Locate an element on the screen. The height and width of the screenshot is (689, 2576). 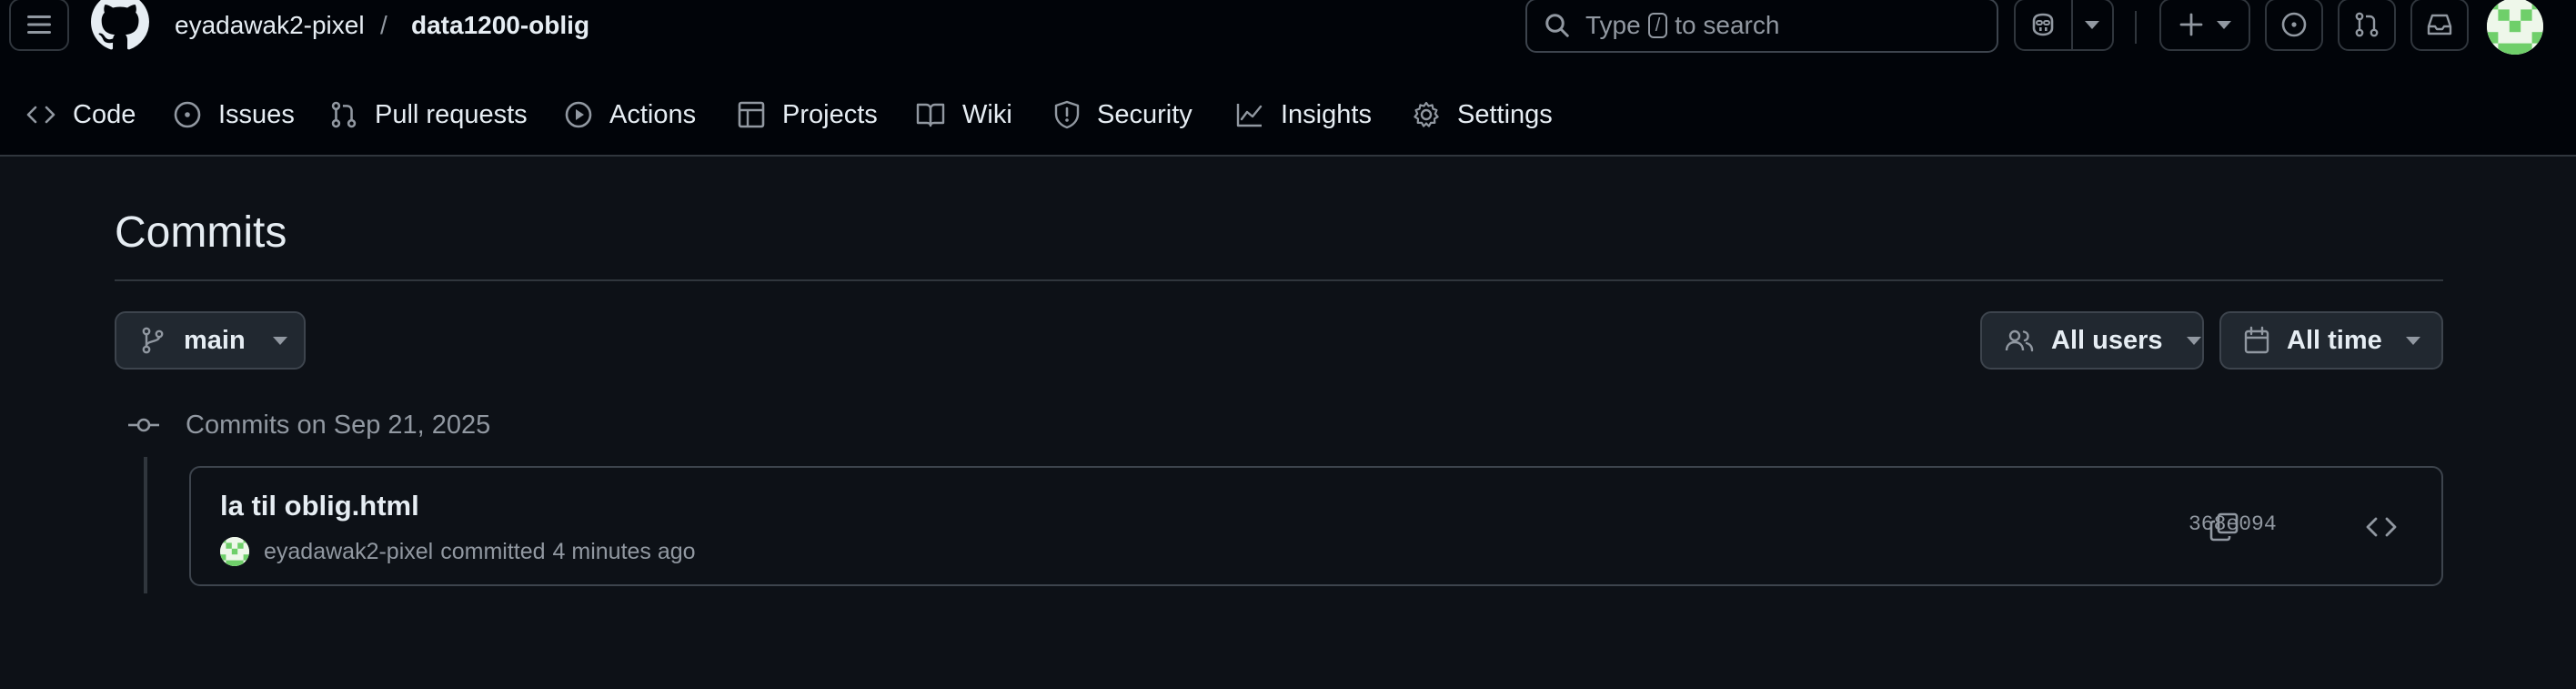
time-filter-button: All time is located at coordinates (2331, 340).